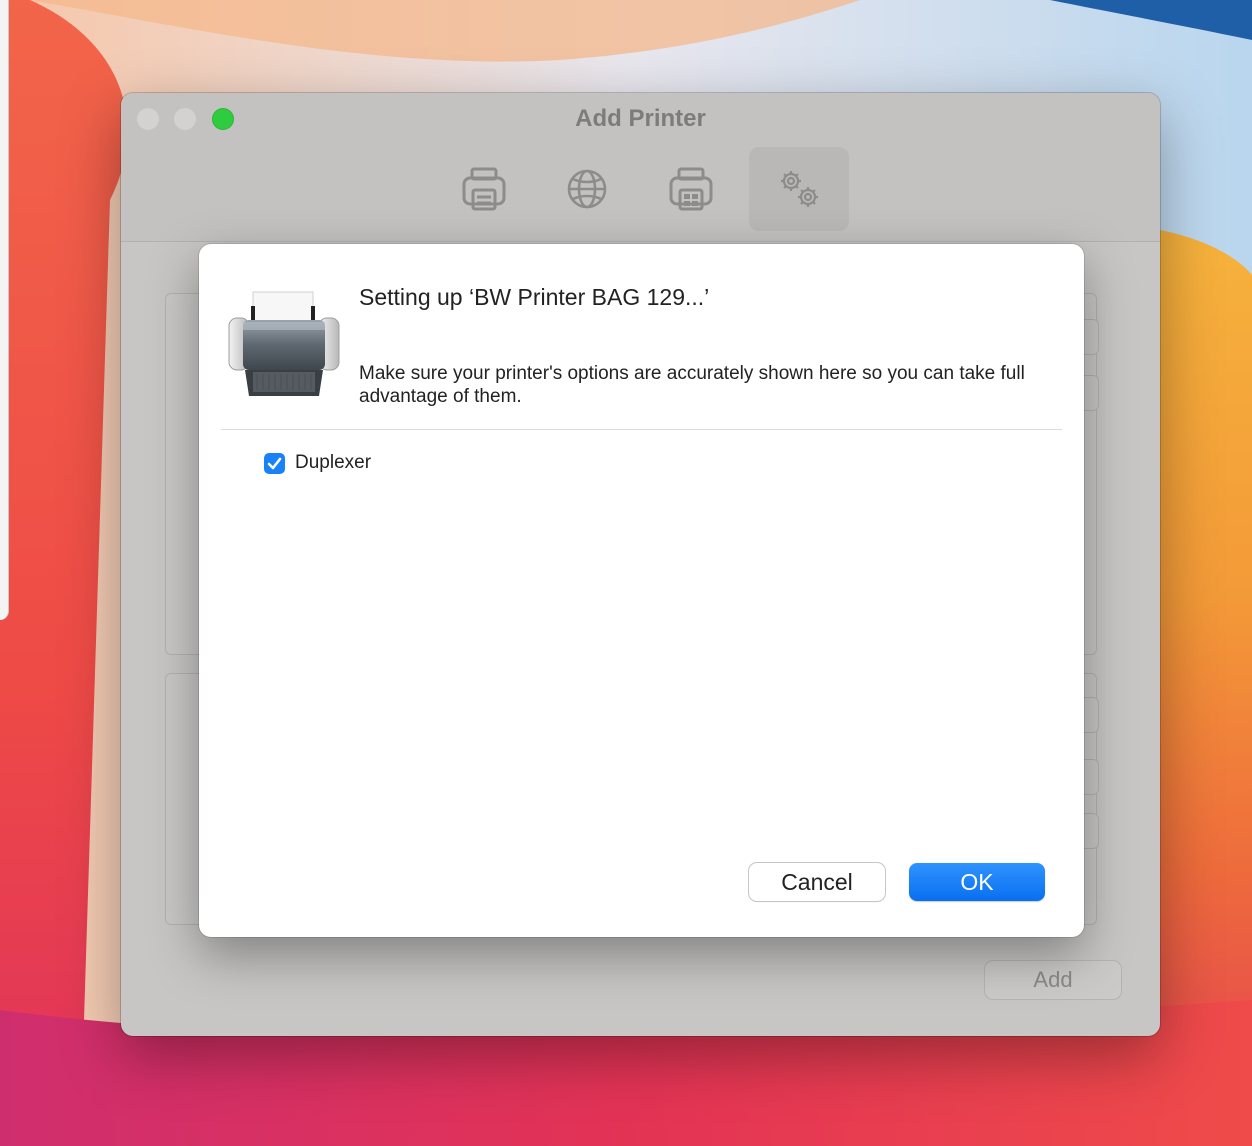 This screenshot has height=1146, width=1252. I want to click on window-titlebar: Add Printer, so click(640, 167).